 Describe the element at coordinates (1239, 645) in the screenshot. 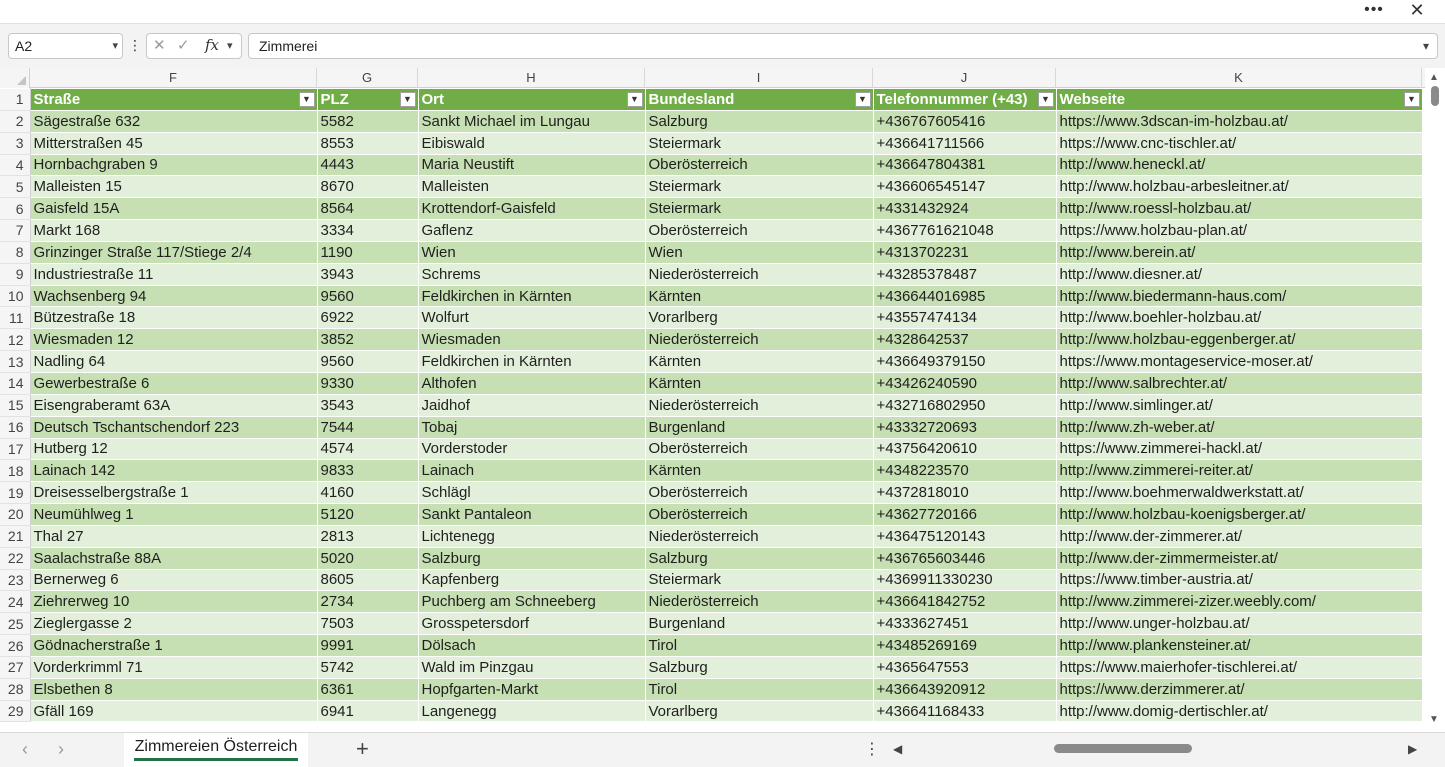

I see `table-cell: http://www.plankensteiner.at/` at that location.